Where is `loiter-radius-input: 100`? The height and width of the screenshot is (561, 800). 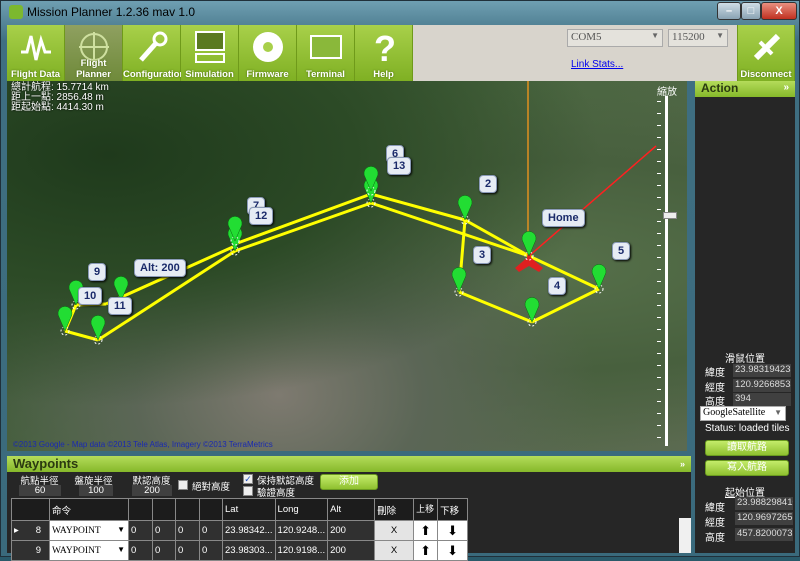 loiter-radius-input: 100 is located at coordinates (96, 490).